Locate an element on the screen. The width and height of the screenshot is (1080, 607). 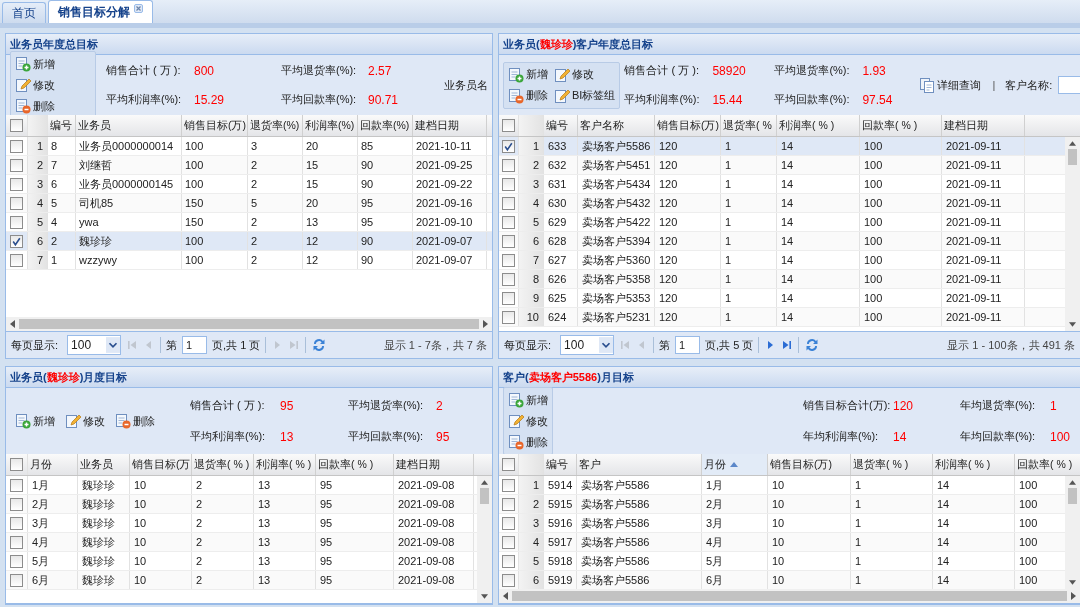
tab: 销售目标分解 is located at coordinates (100, 11).